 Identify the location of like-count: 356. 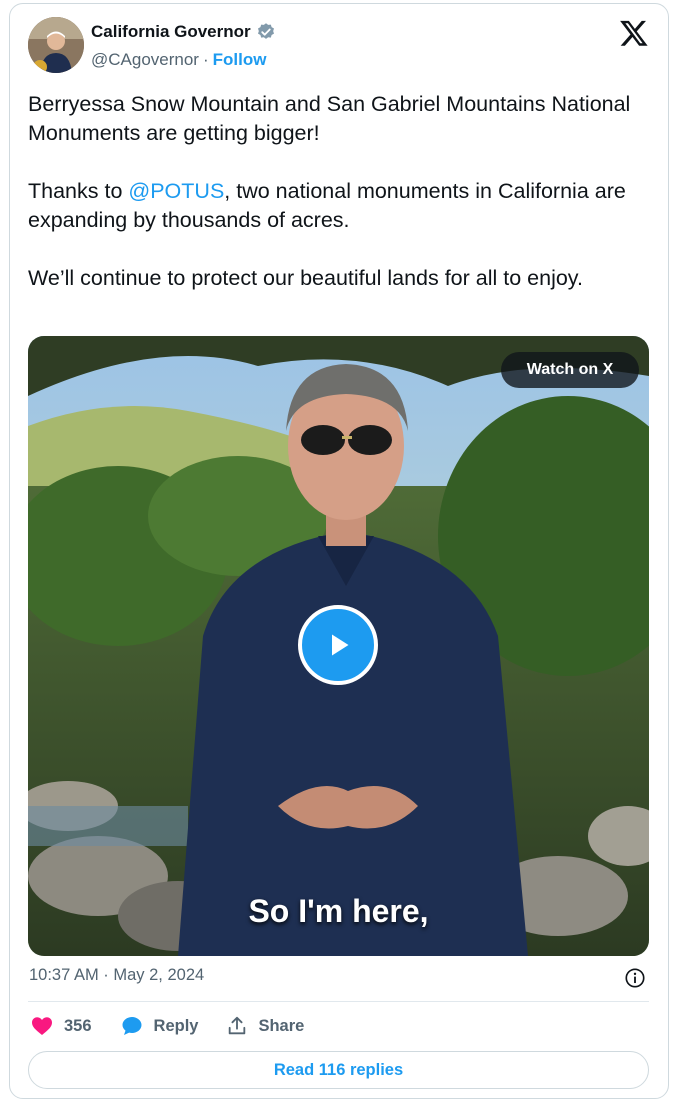
(78, 1025).